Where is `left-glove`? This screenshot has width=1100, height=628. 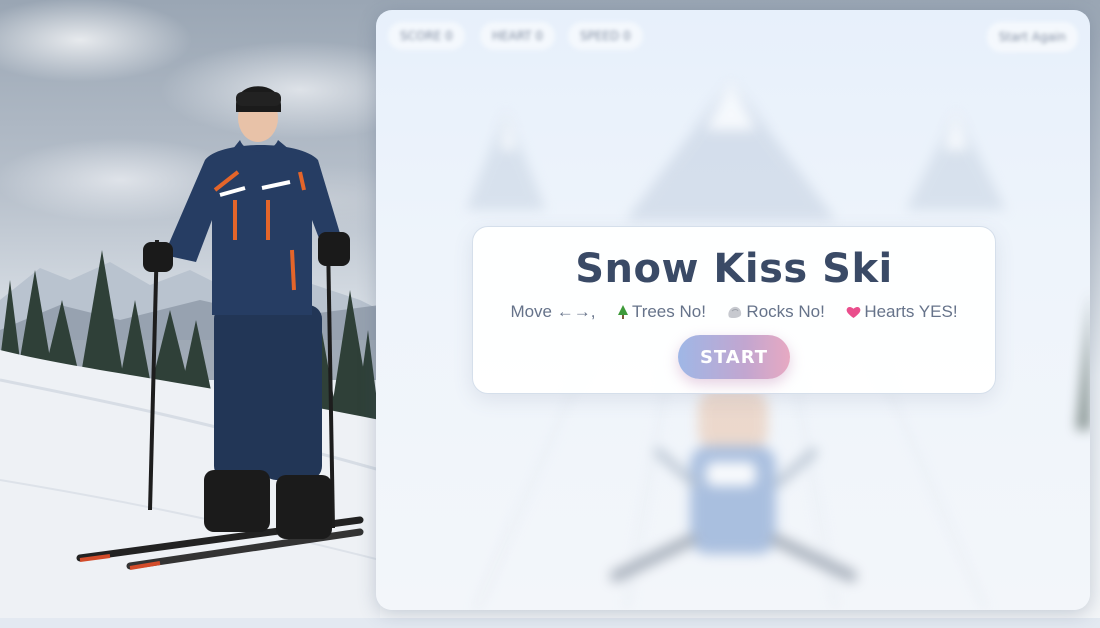 left-glove is located at coordinates (158, 257).